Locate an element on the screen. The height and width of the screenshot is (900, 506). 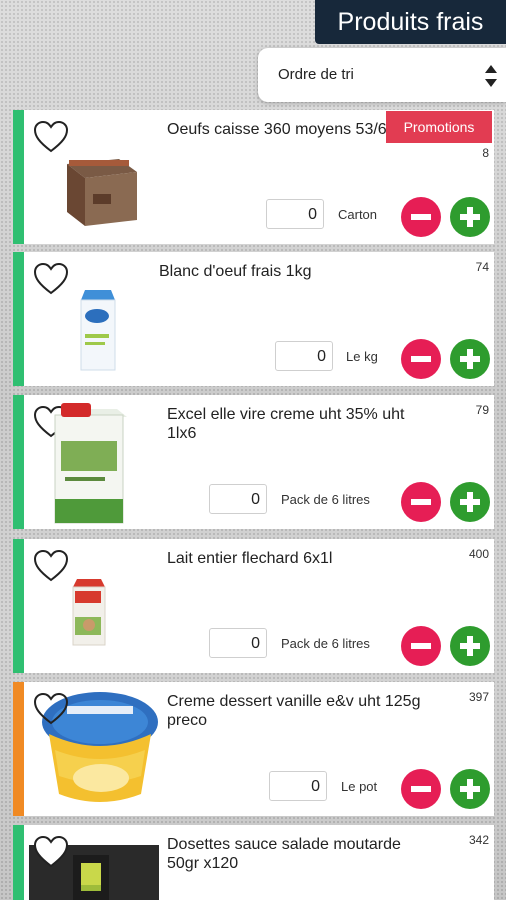
product-code: 400 is located at coordinates (478, 554).